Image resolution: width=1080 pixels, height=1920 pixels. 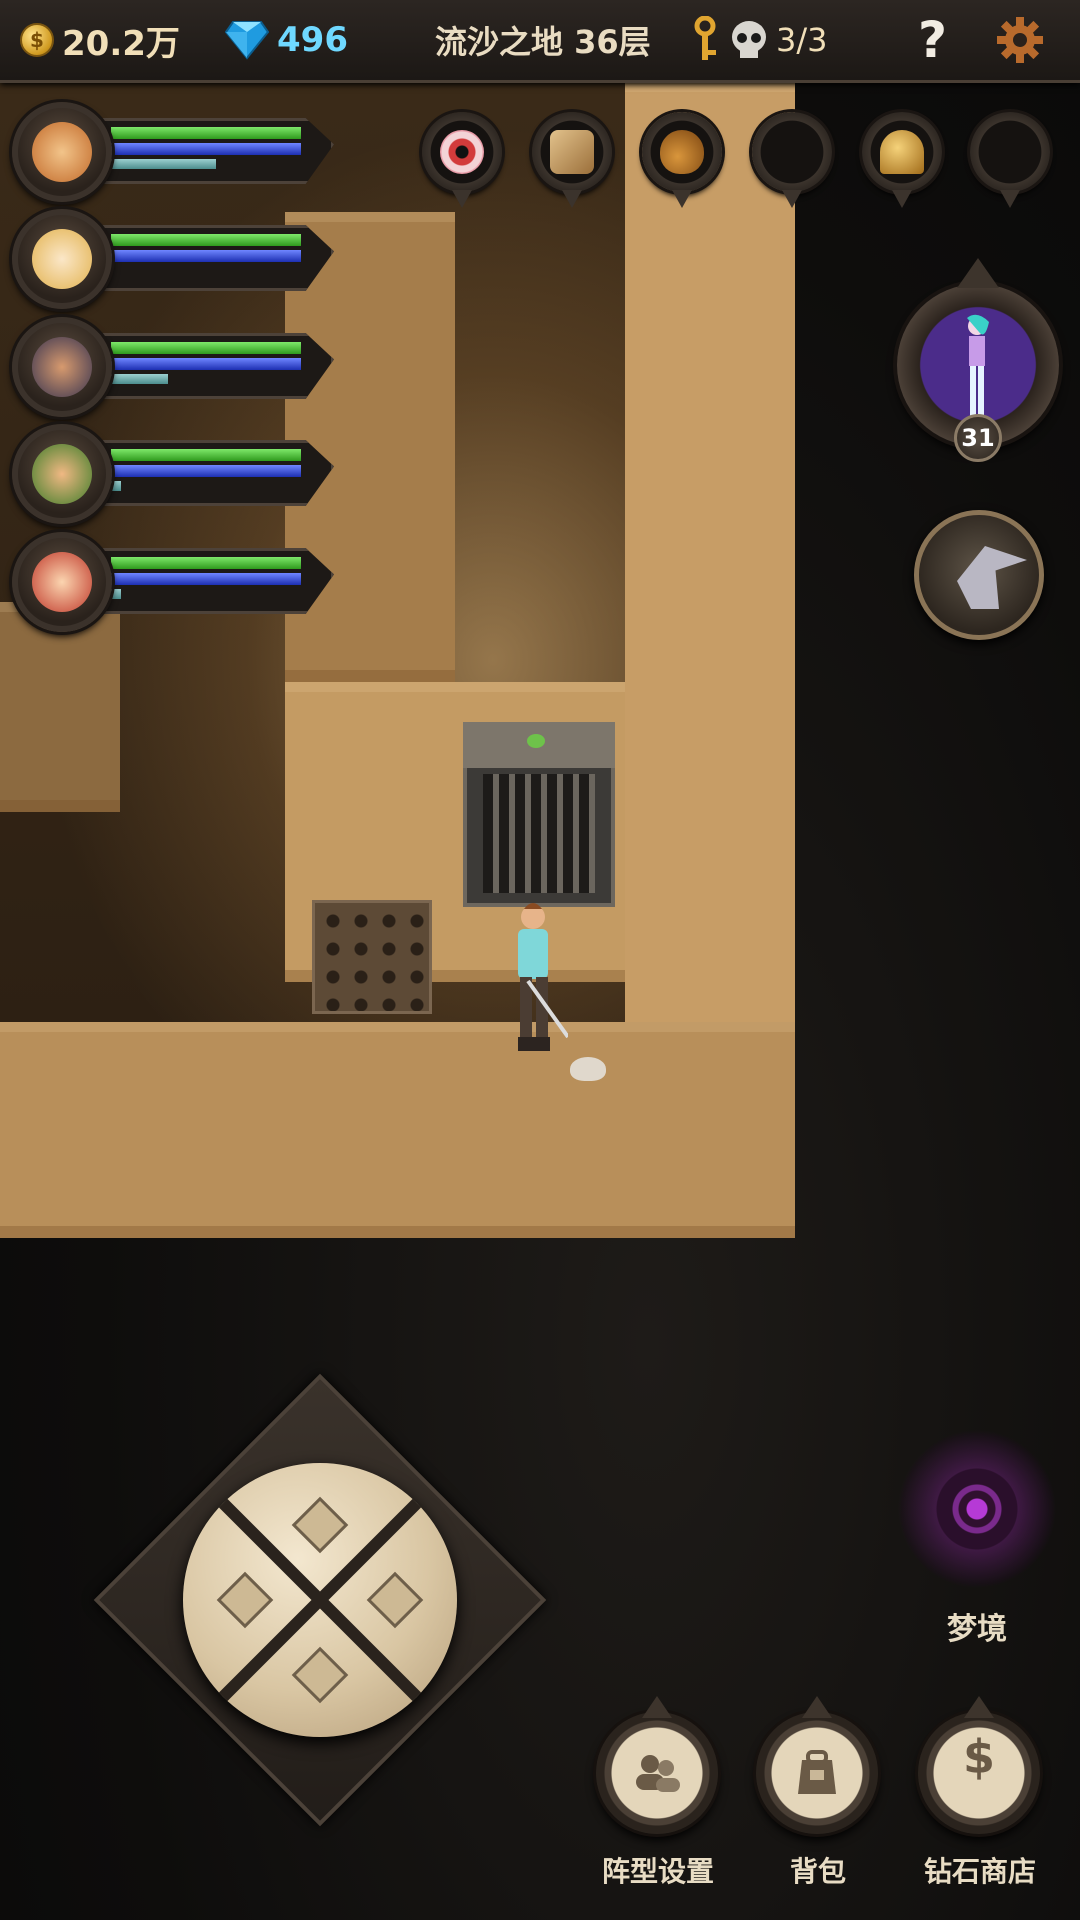 I want to click on diamond-shop-button: $, so click(x=979, y=1767).